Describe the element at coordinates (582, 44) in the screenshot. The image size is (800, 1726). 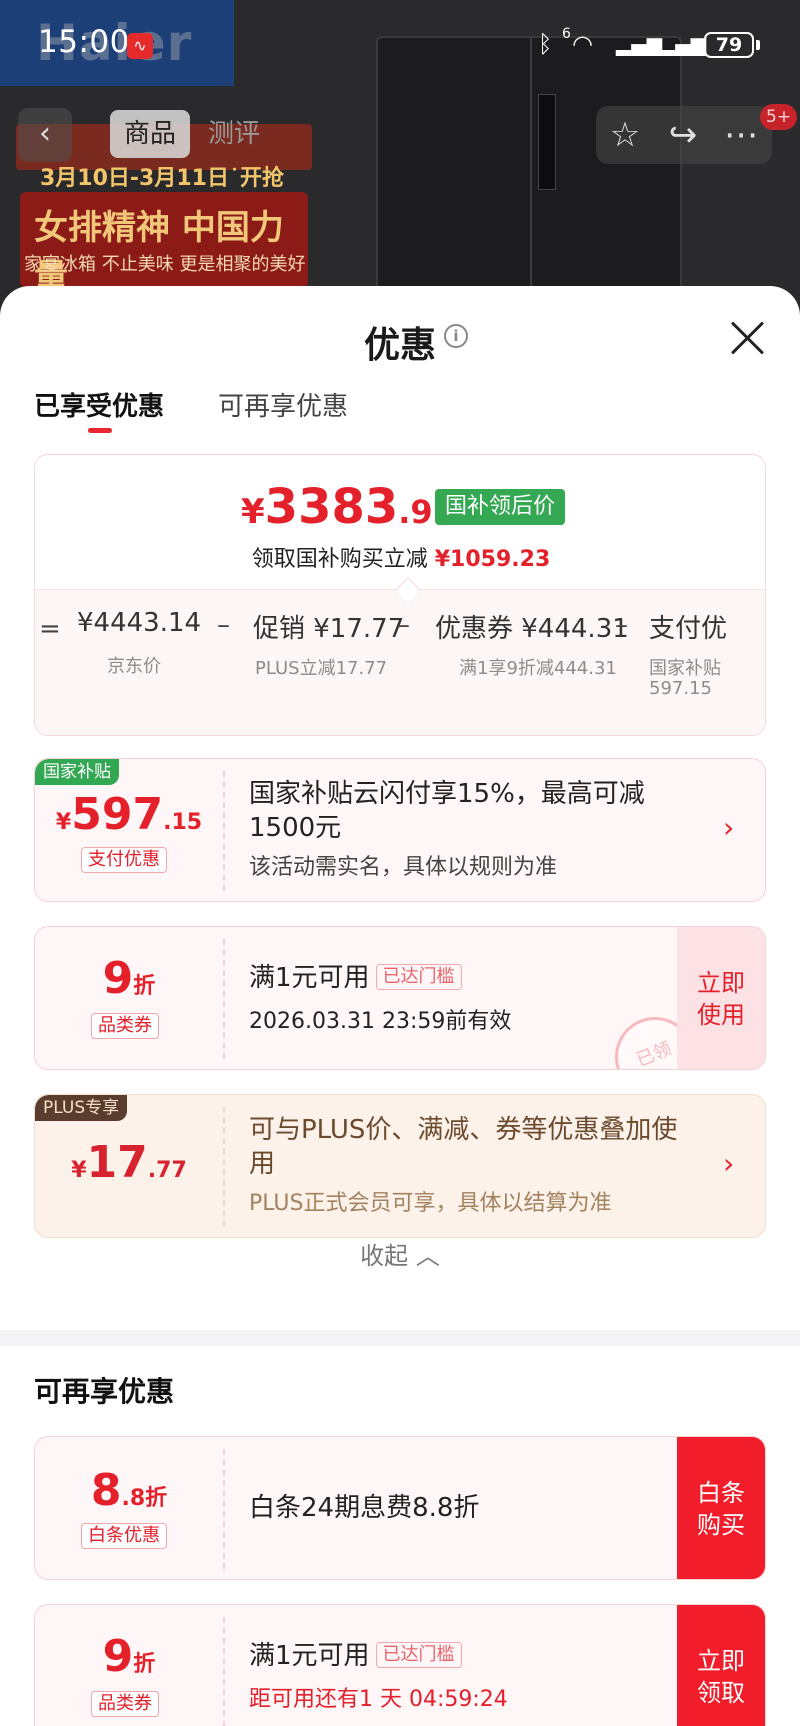
I see `wifi-icon: ◠` at that location.